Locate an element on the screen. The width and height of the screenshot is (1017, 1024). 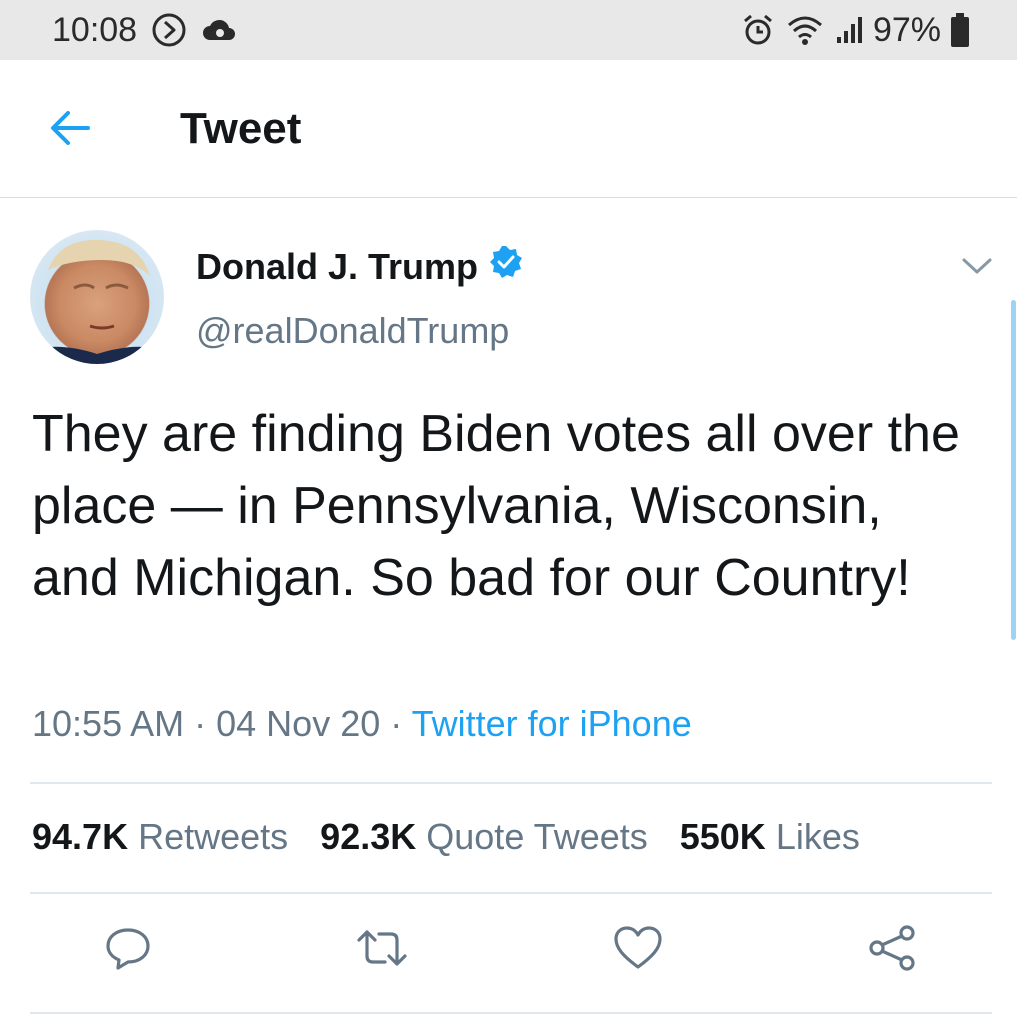
page-title: Tweet is located at coordinates (241, 128).